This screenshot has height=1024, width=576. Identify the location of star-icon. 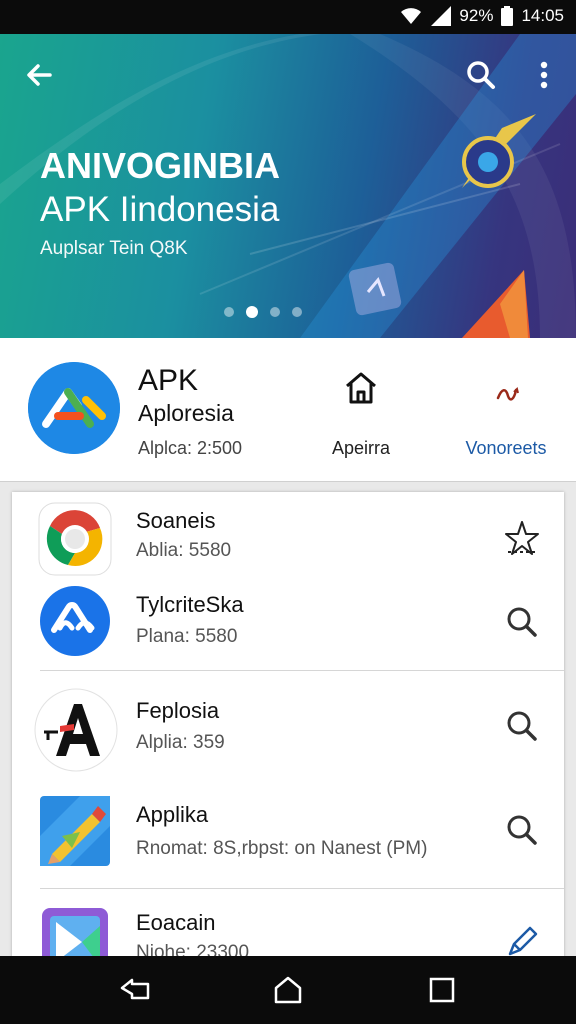
(522, 538).